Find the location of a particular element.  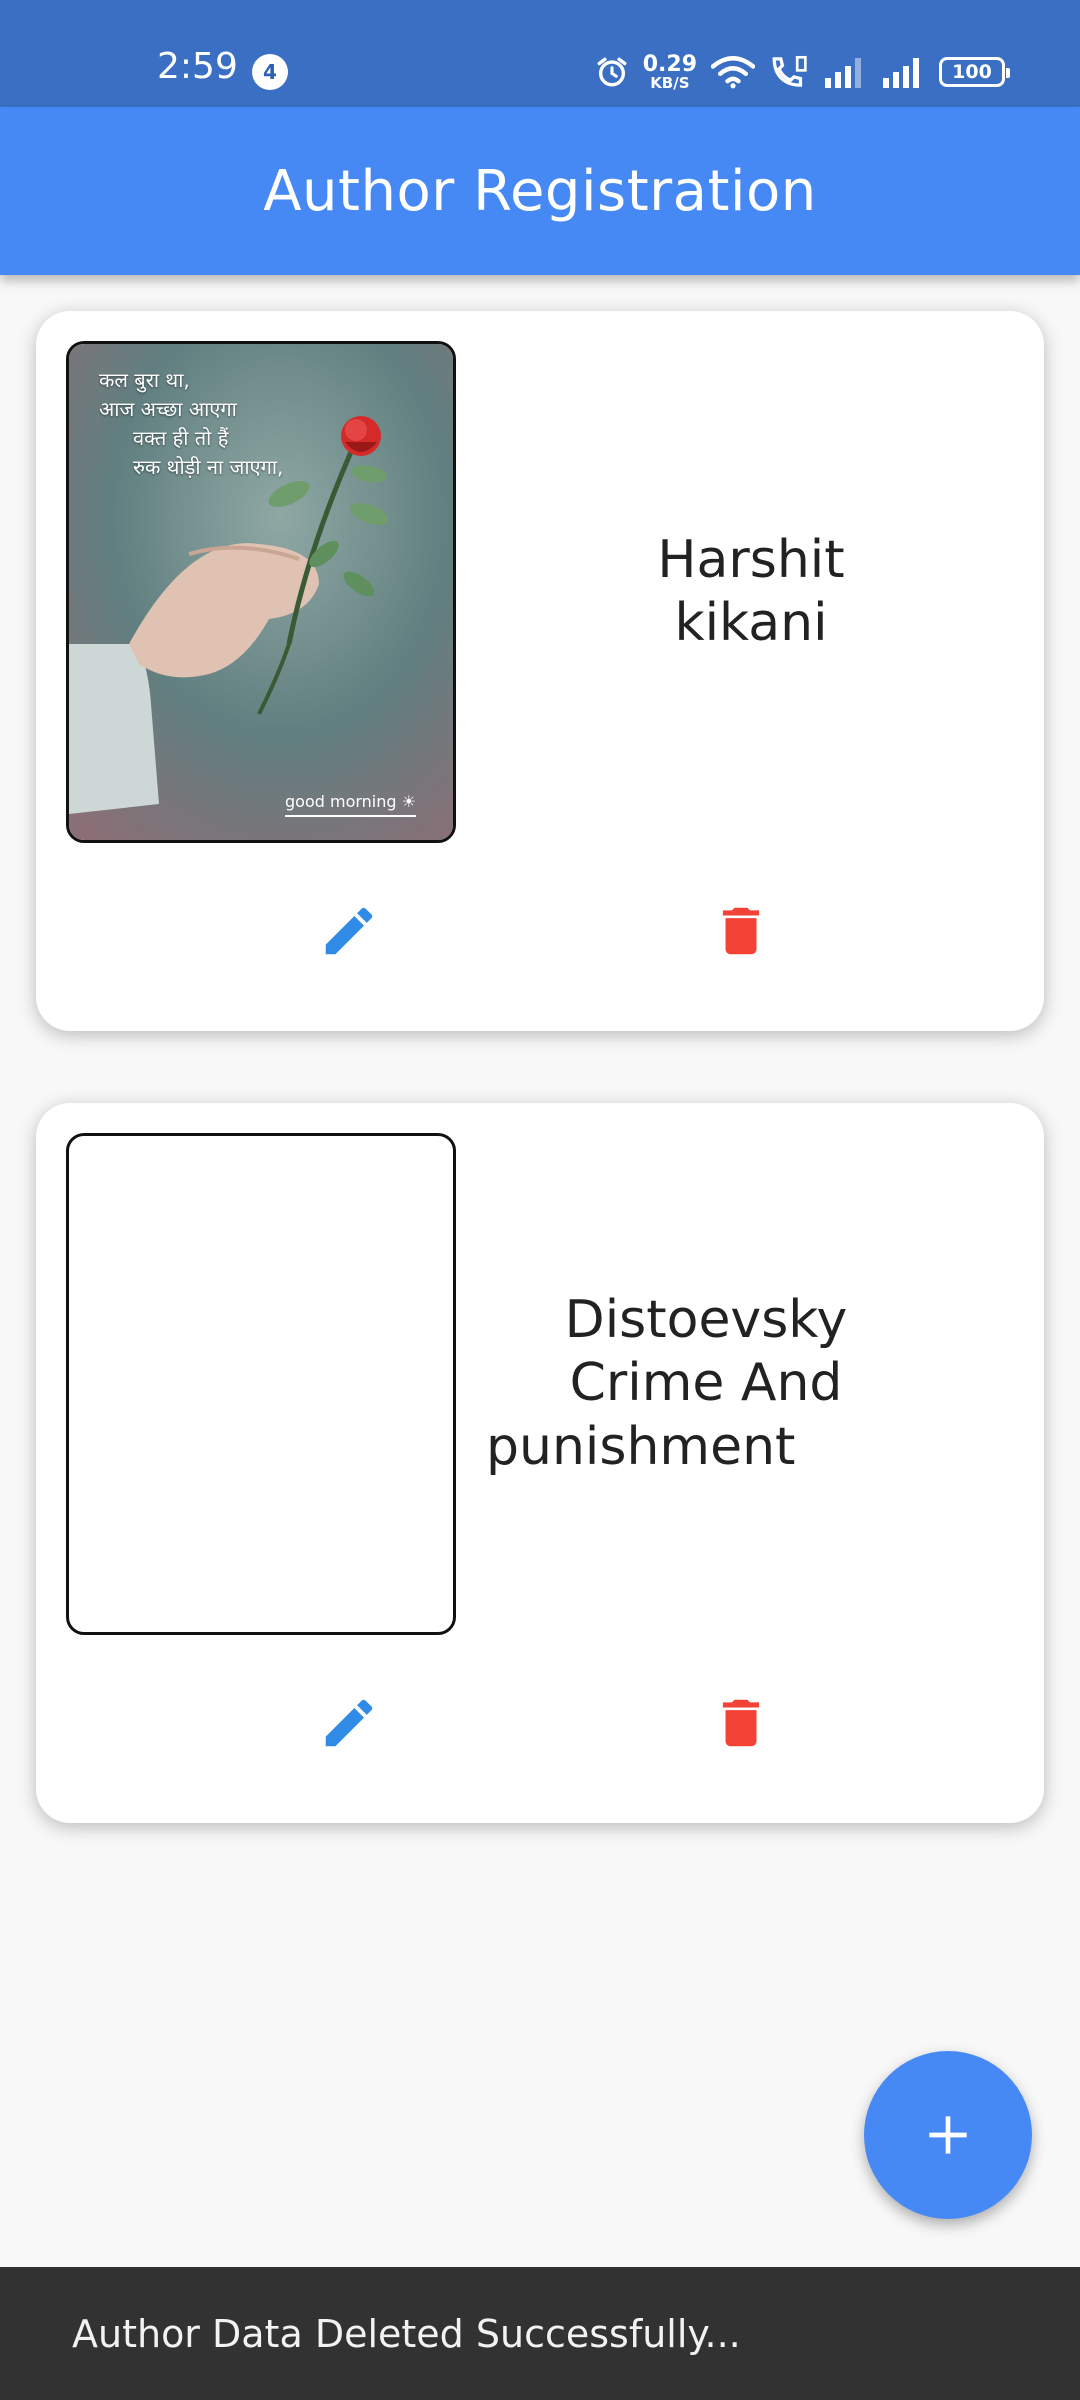

wifi-icon is located at coordinates (733, 72).